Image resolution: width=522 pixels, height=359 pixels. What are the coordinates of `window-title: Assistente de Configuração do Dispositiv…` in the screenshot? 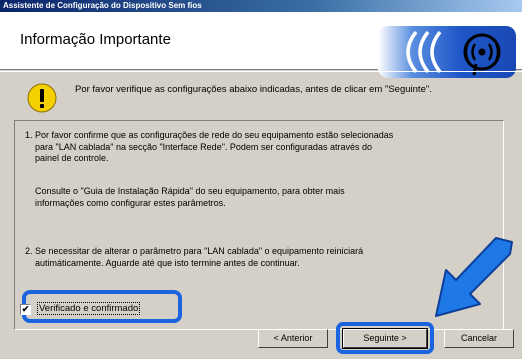 It's located at (102, 5).